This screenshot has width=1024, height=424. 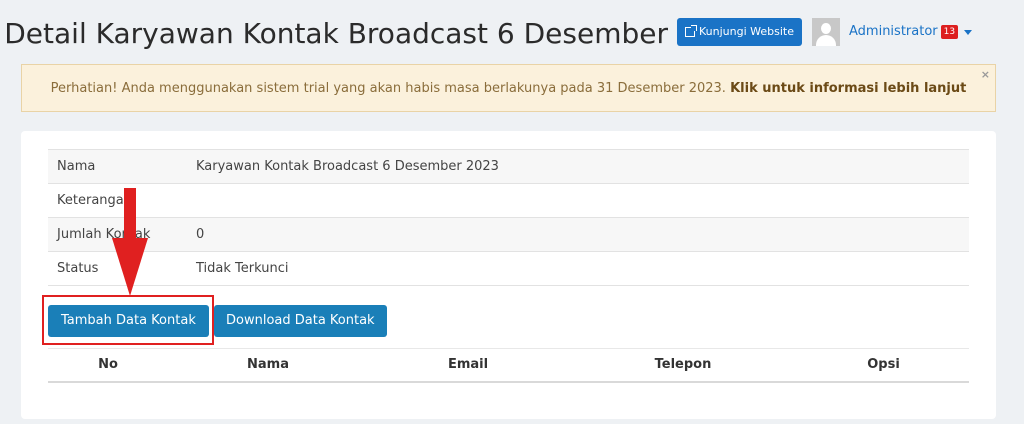 I want to click on download-contacts-button: Download Data Kontak, so click(x=300, y=321).